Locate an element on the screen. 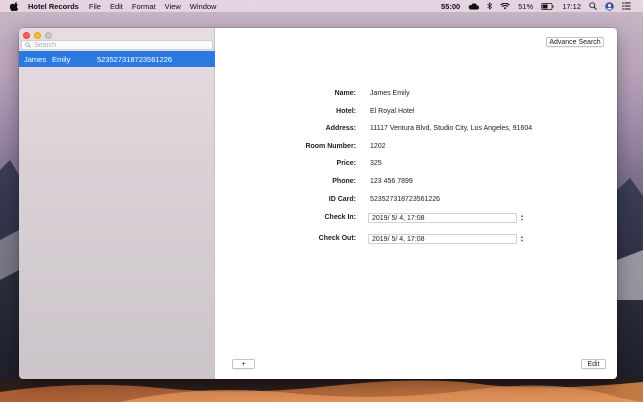  phone-value: 123 456 7899 is located at coordinates (391, 181).